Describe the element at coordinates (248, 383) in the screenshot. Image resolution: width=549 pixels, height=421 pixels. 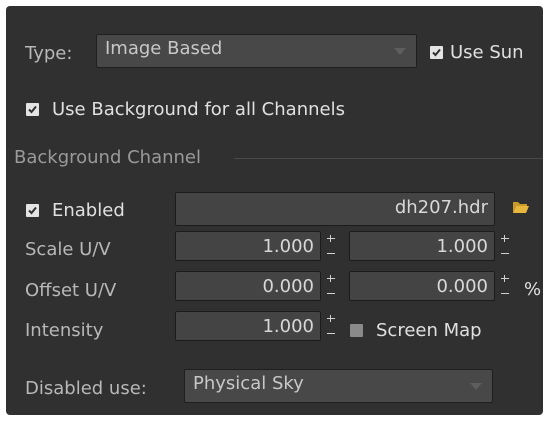
I see `disabled-use-value: Physical Sky` at that location.